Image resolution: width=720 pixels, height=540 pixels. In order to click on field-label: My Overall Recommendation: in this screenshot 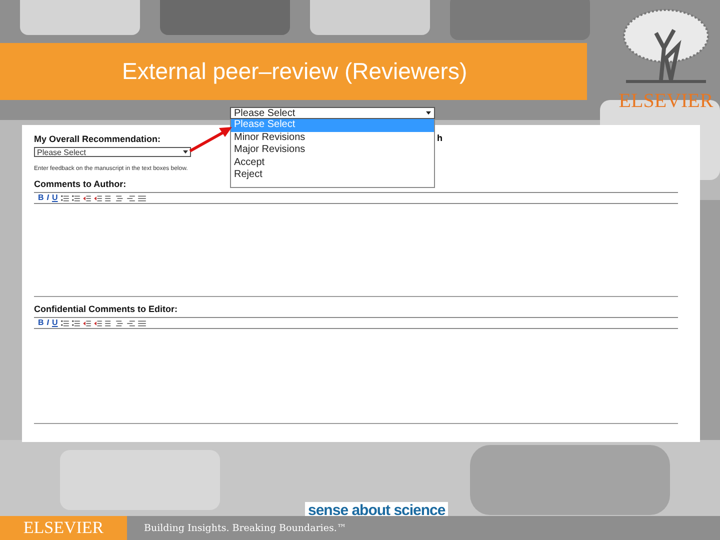, I will do `click(97, 139)`.